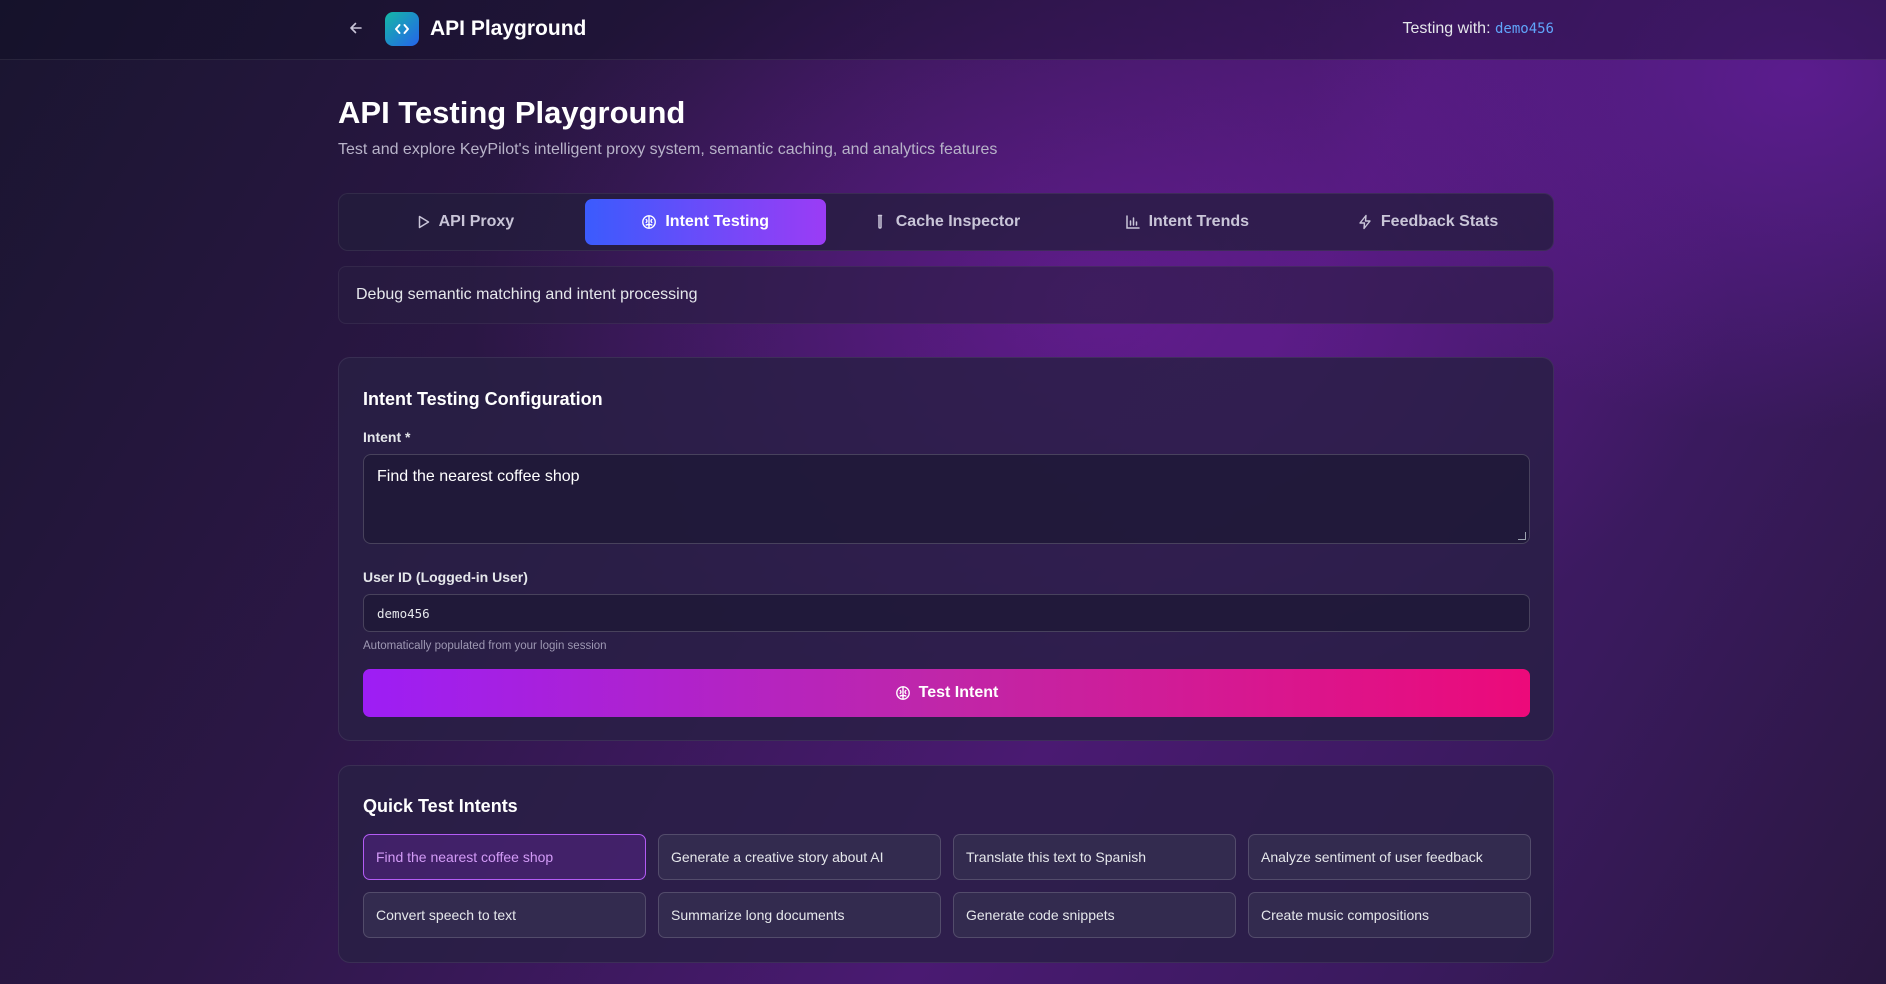 The width and height of the screenshot is (1886, 984). I want to click on quick-intent-item: Generate a creative story about AI, so click(799, 857).